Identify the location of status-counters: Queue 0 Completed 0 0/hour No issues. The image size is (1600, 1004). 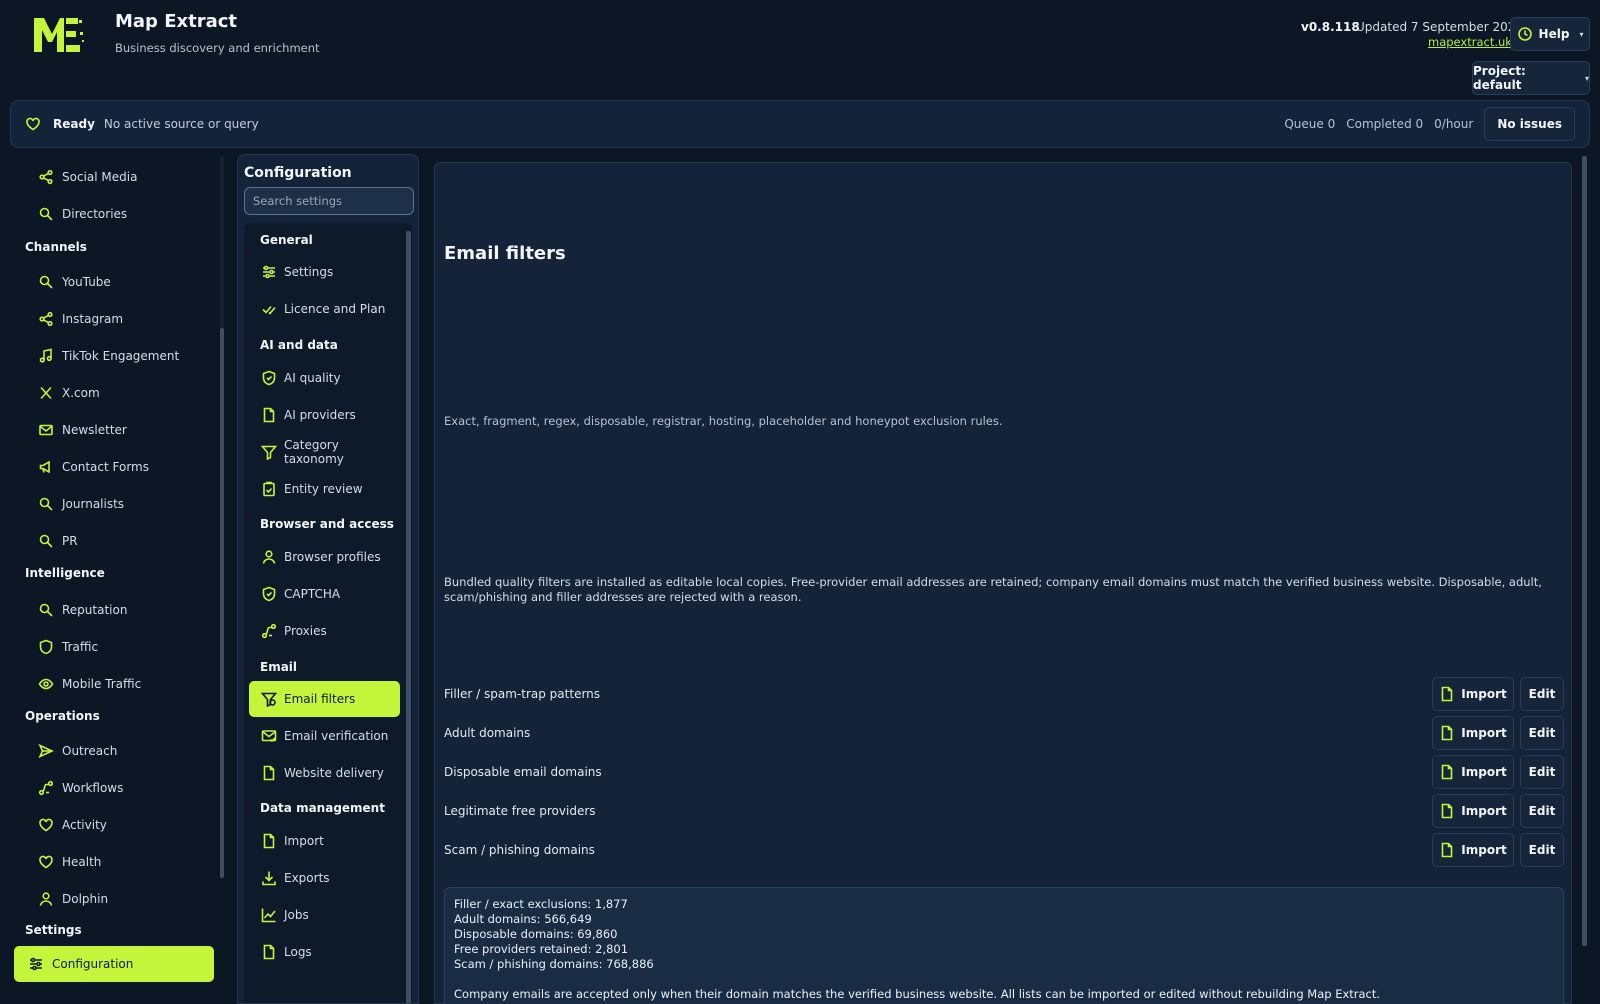
(1429, 124).